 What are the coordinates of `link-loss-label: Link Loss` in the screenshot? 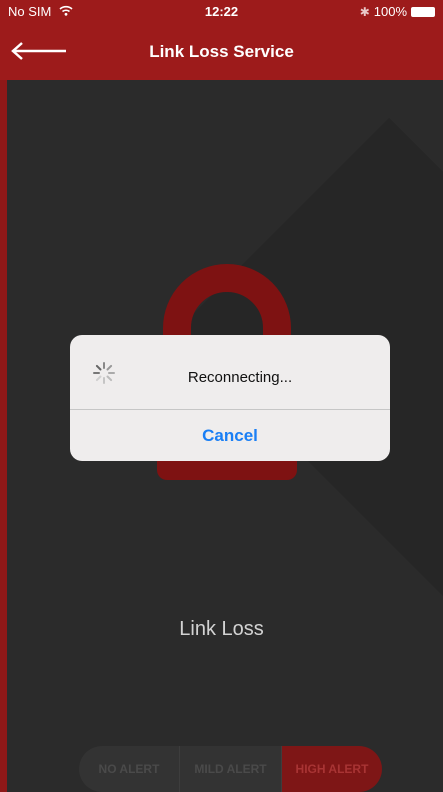 It's located at (221, 629).